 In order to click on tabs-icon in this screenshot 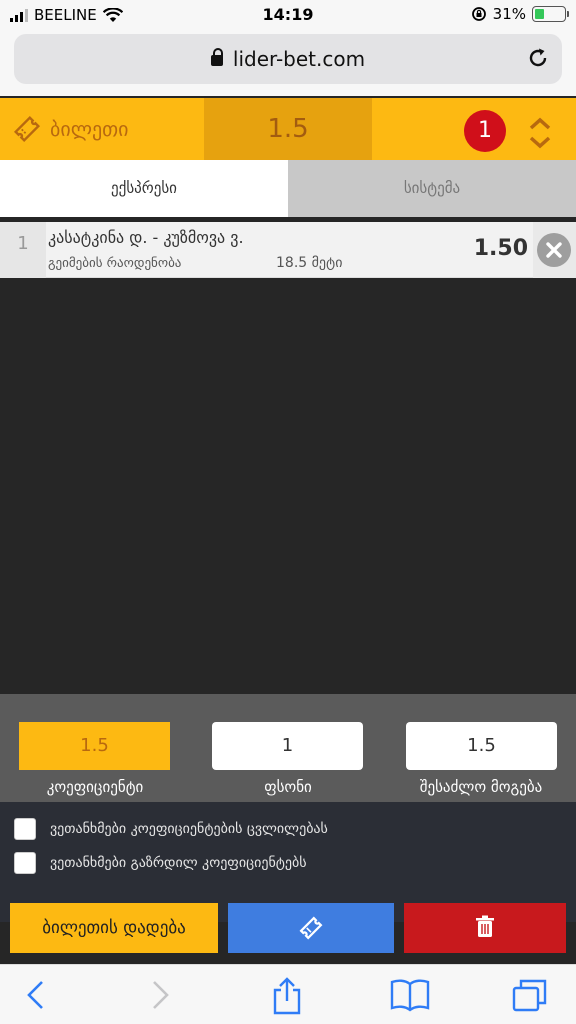, I will do `click(530, 995)`.